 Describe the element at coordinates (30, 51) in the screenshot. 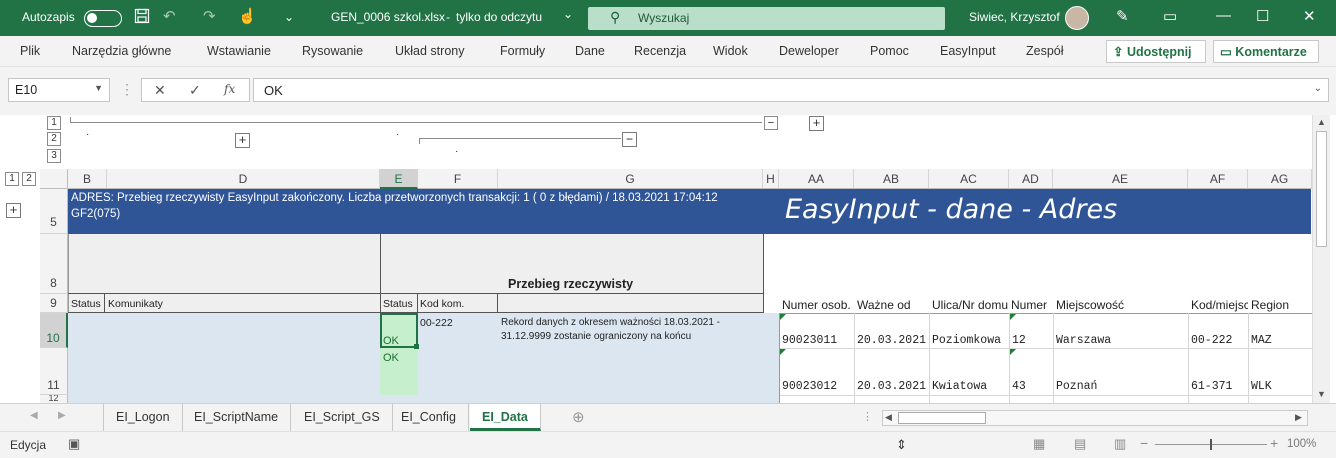

I see `tab-file: Plik` at that location.